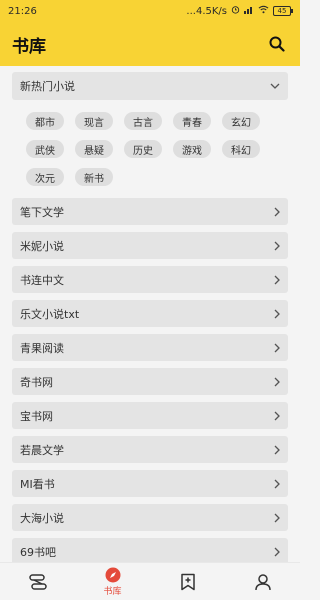 This screenshot has height=600, width=320. Describe the element at coordinates (150, 483) in the screenshot. I see `list-item: MI看书` at that location.